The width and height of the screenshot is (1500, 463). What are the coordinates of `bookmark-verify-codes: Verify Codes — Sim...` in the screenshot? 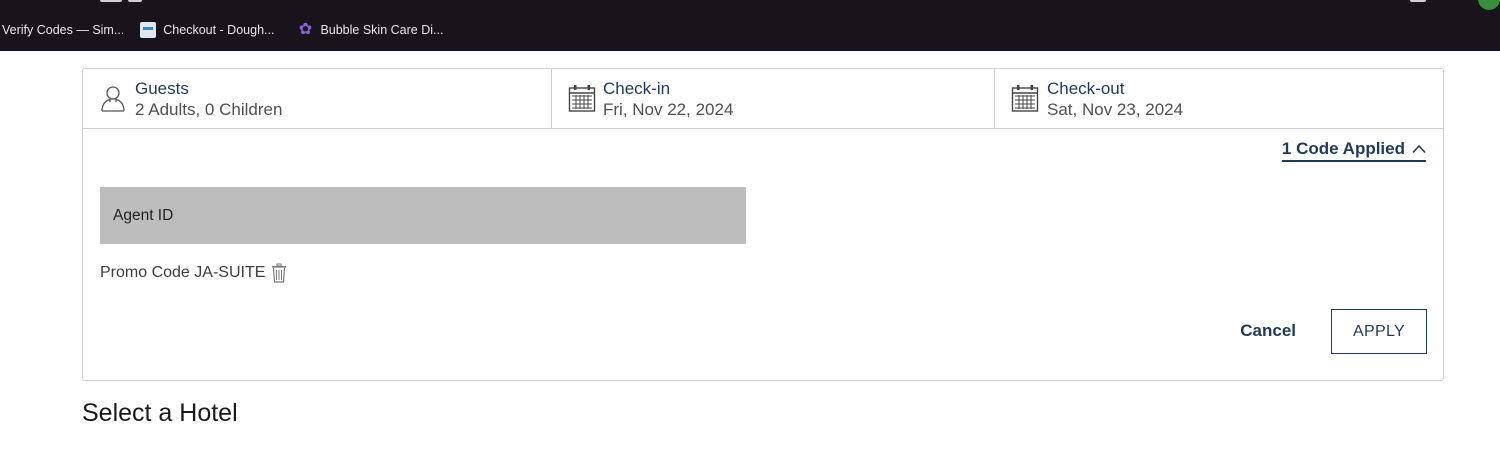 It's located at (63, 30).